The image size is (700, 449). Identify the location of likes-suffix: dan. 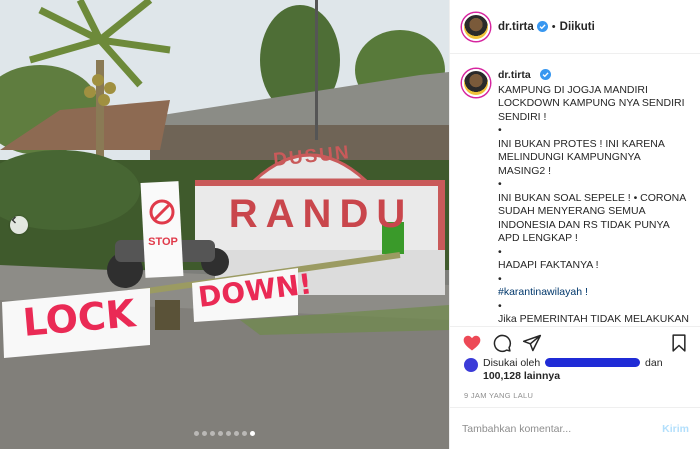
(654, 363).